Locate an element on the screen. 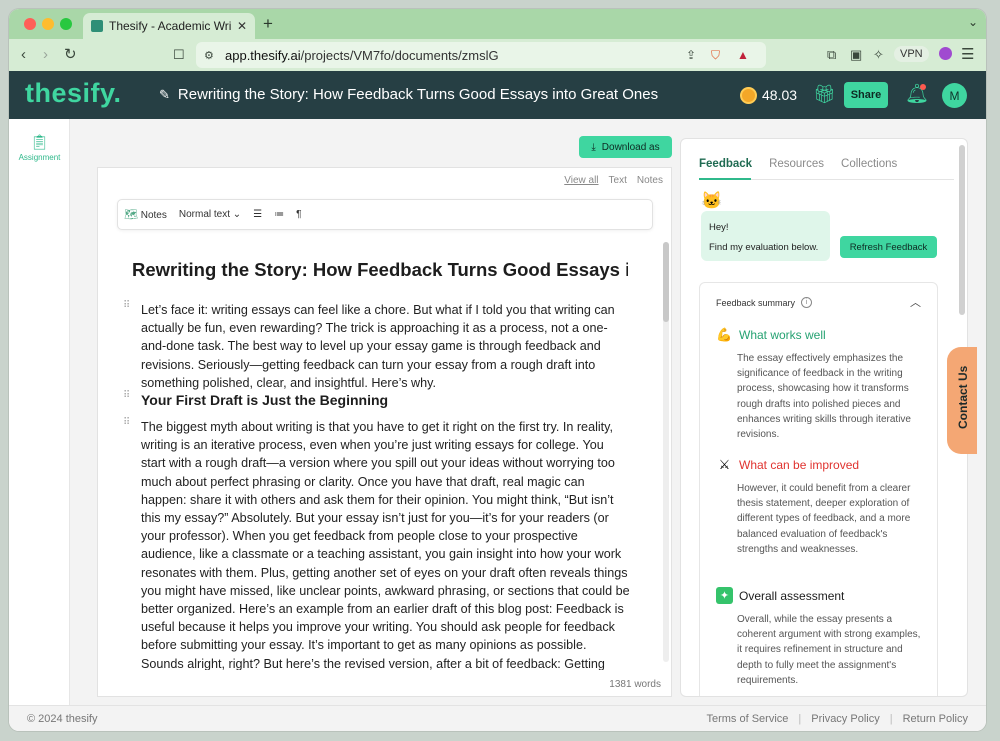  tab-notes: Notes is located at coordinates (650, 180).